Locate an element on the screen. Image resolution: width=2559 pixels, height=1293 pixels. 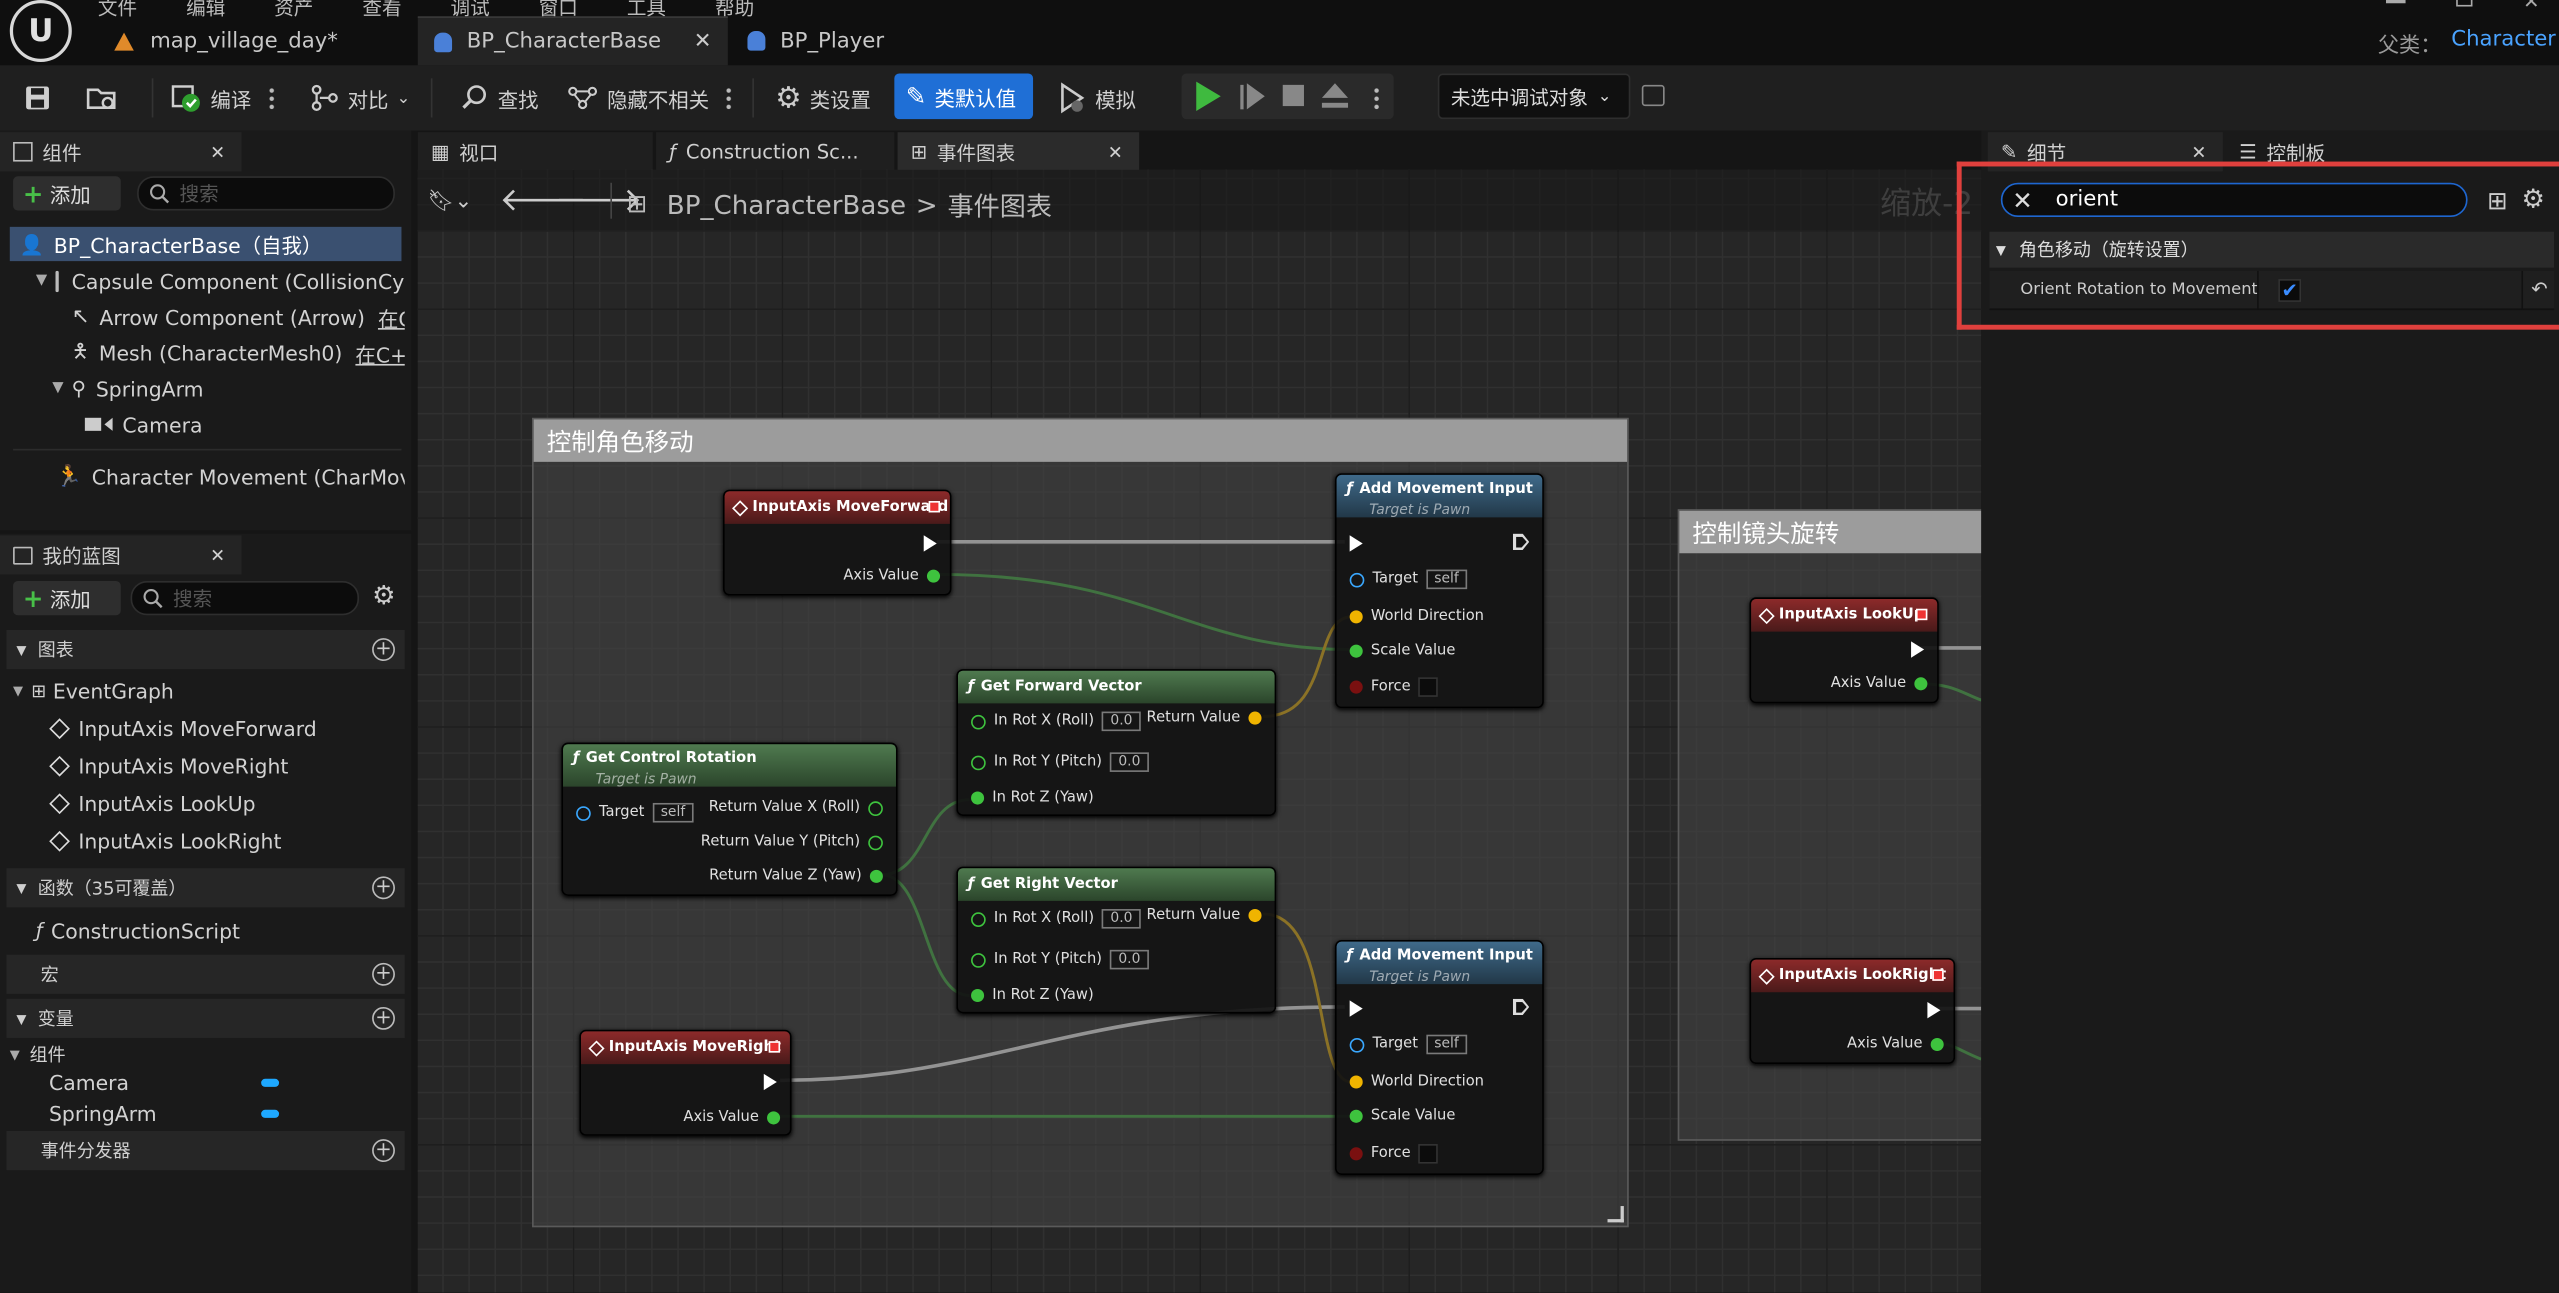
component-item-camera: Camera is located at coordinates (143, 424).